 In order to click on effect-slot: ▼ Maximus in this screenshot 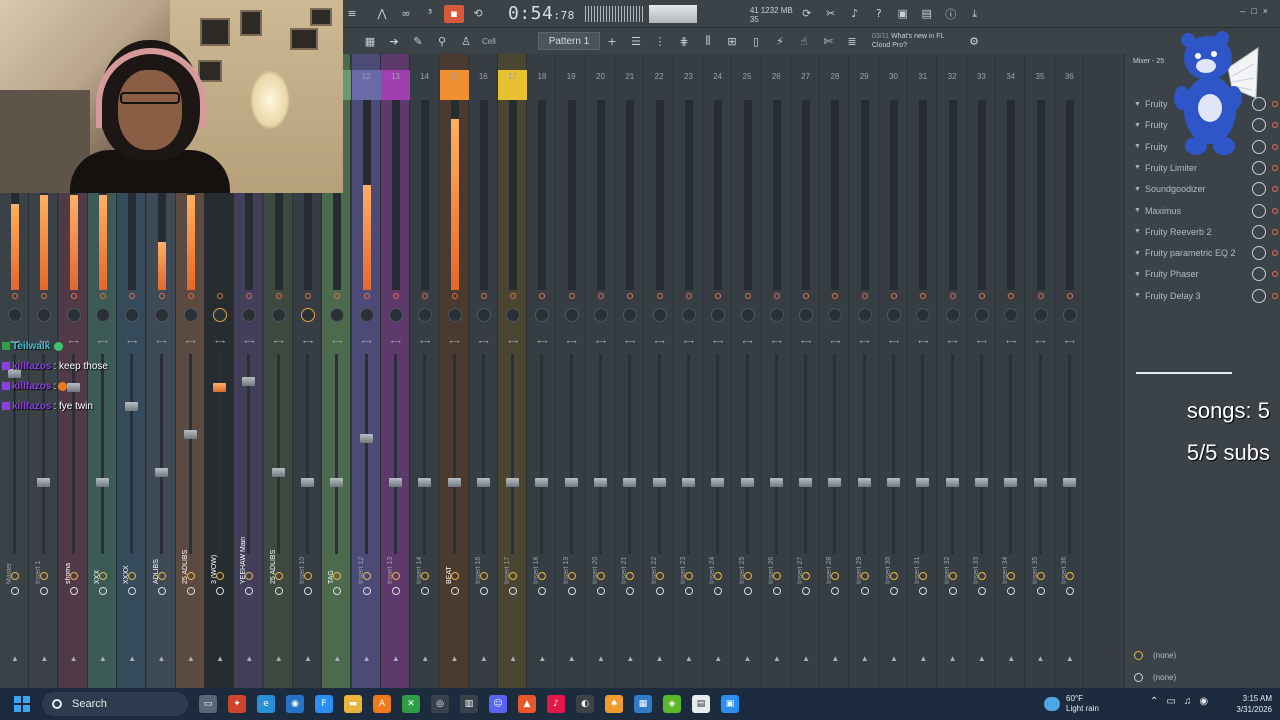, I will do `click(1207, 211)`.